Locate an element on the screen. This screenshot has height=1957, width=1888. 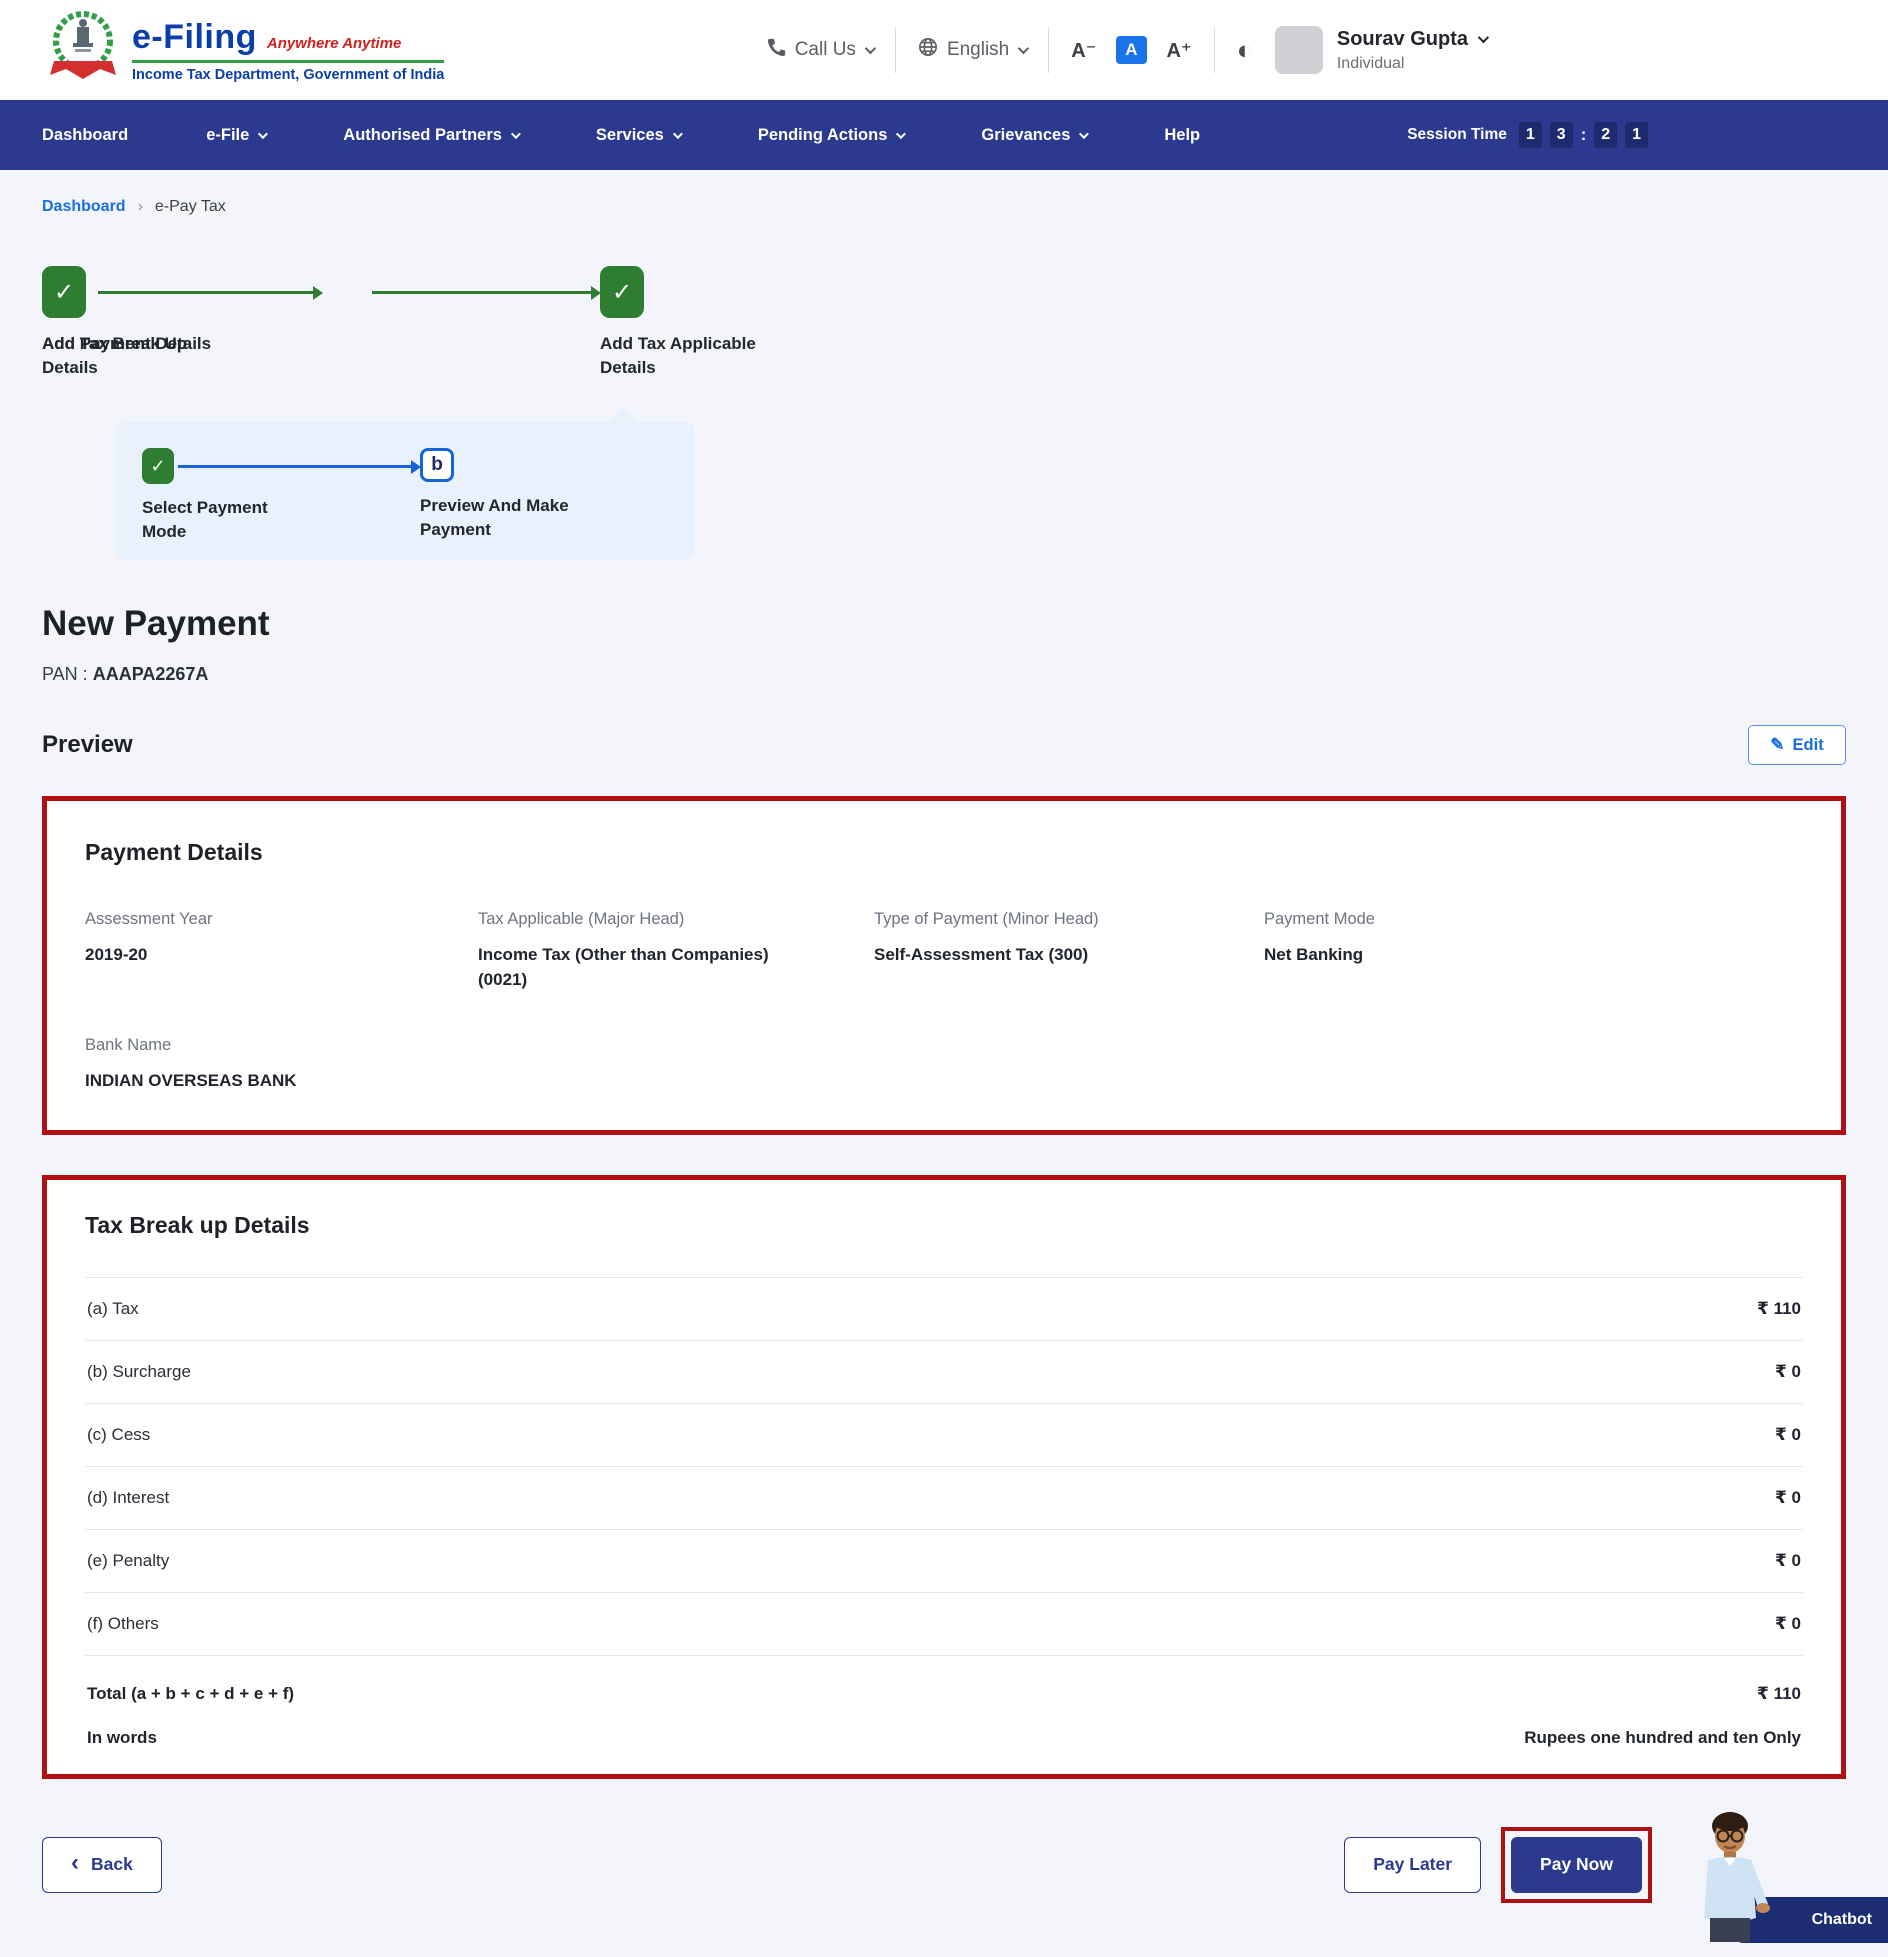
table-row: (a) Tax ₹ 110 is located at coordinates (944, 1309).